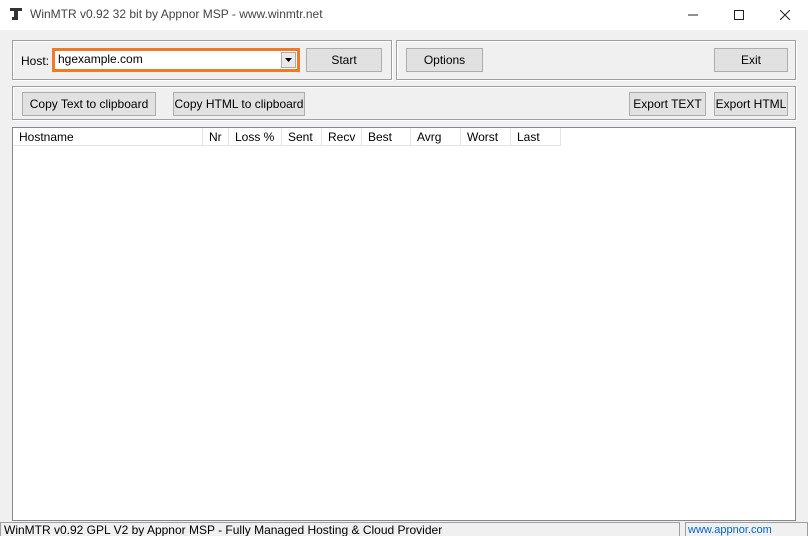 This screenshot has width=808, height=536. I want to click on maximize-button, so click(739, 15).